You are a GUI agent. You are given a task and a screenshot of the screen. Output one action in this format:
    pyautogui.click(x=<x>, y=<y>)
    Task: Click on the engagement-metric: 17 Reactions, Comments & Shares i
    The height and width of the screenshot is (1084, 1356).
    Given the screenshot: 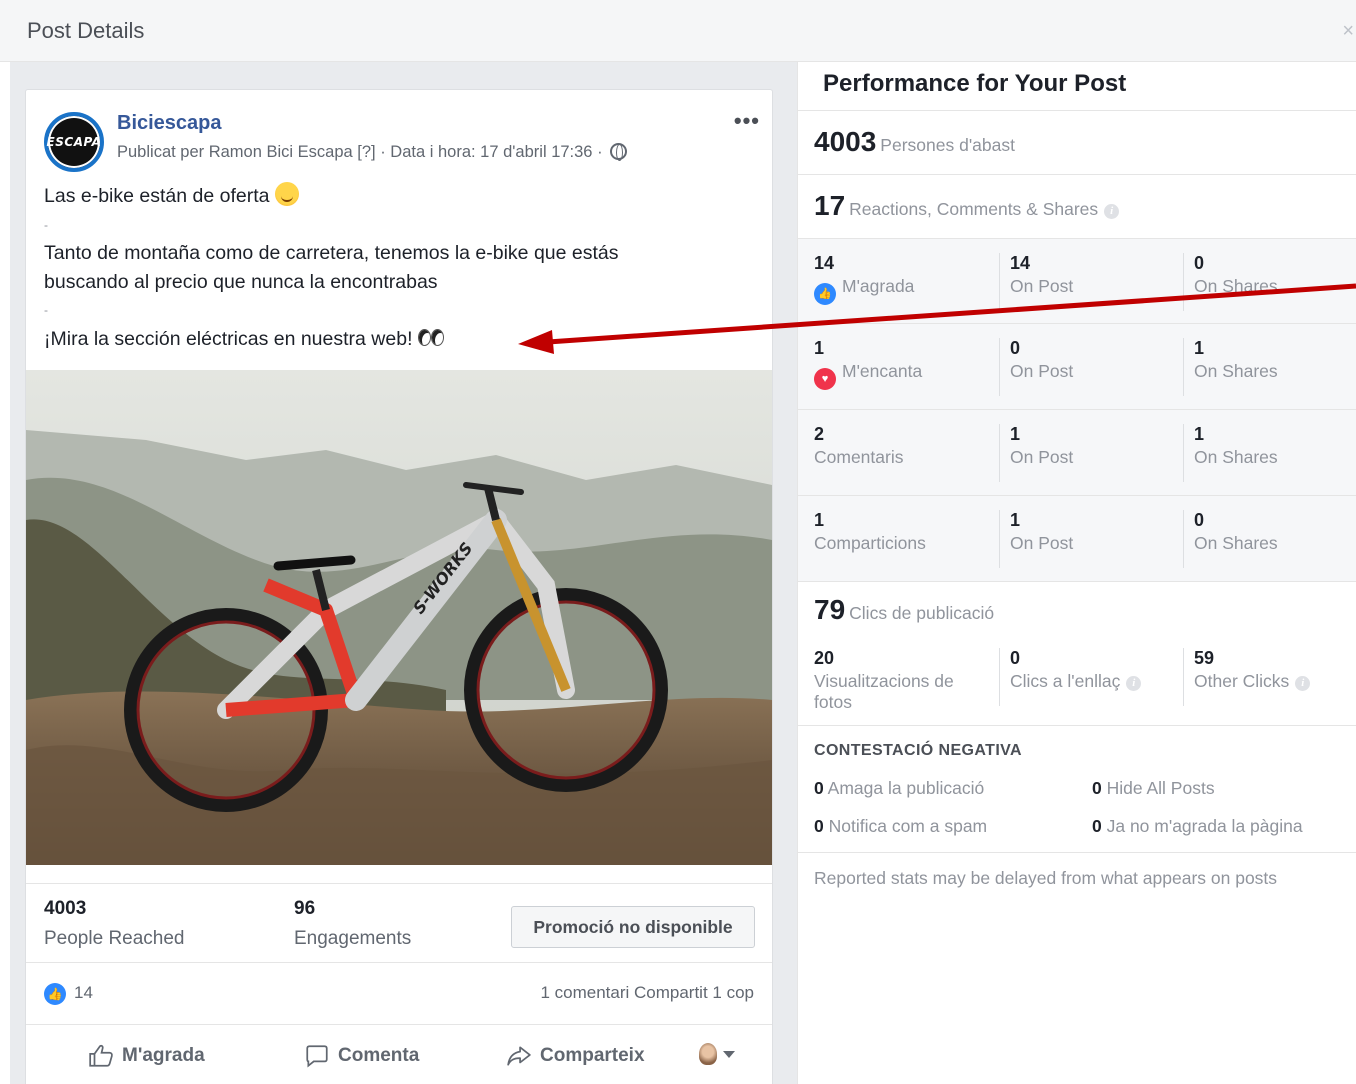 What is the action you would take?
    pyautogui.click(x=967, y=206)
    